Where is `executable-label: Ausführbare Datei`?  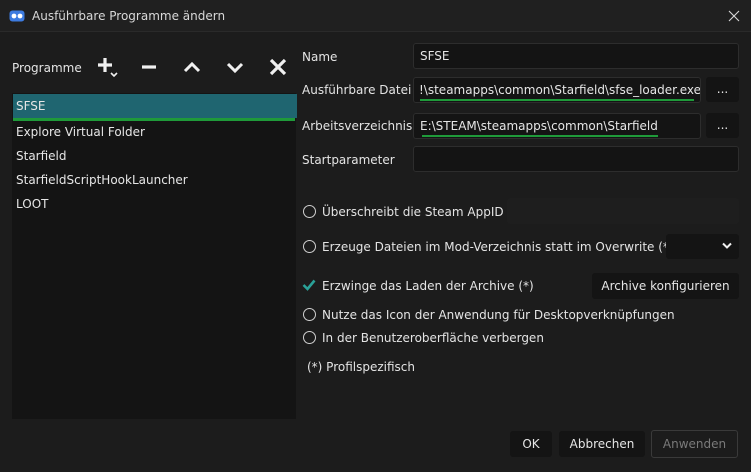
executable-label: Ausführbare Datei is located at coordinates (357, 90).